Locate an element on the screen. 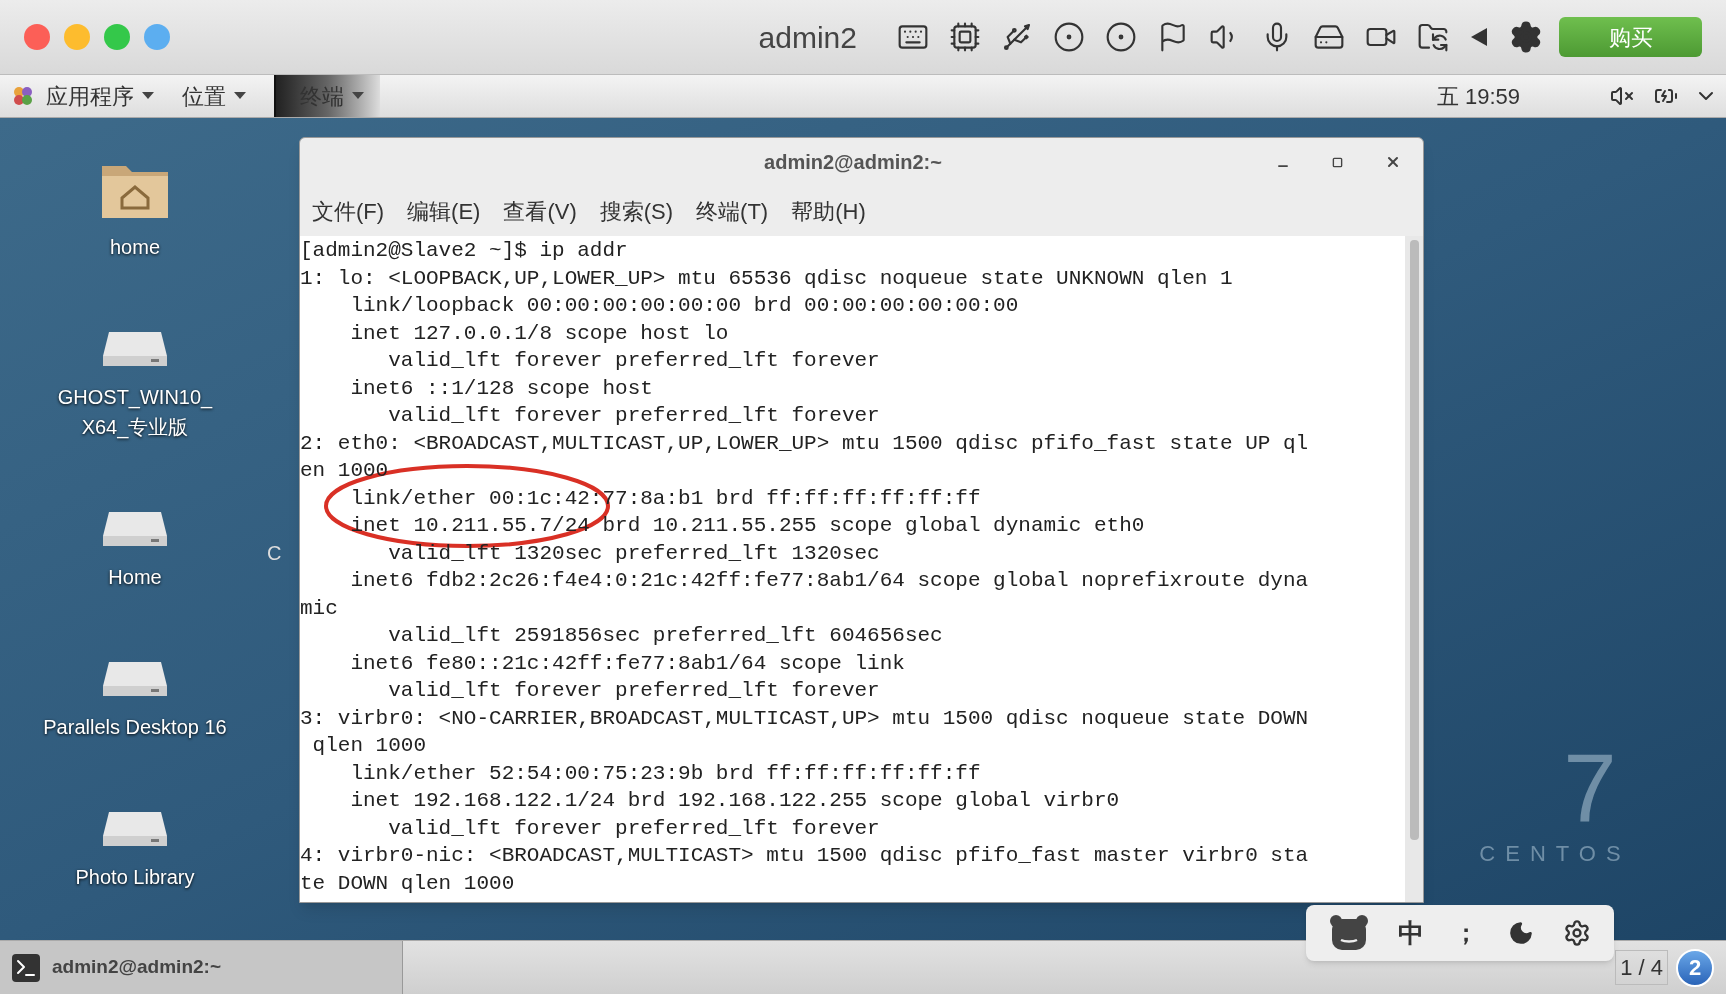 This screenshot has width=1726, height=994. menu-item: 编辑(E) is located at coordinates (444, 211).